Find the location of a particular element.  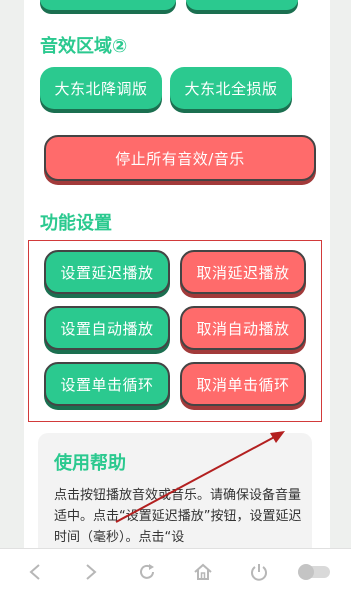

refresh-icon is located at coordinates (147, 572).